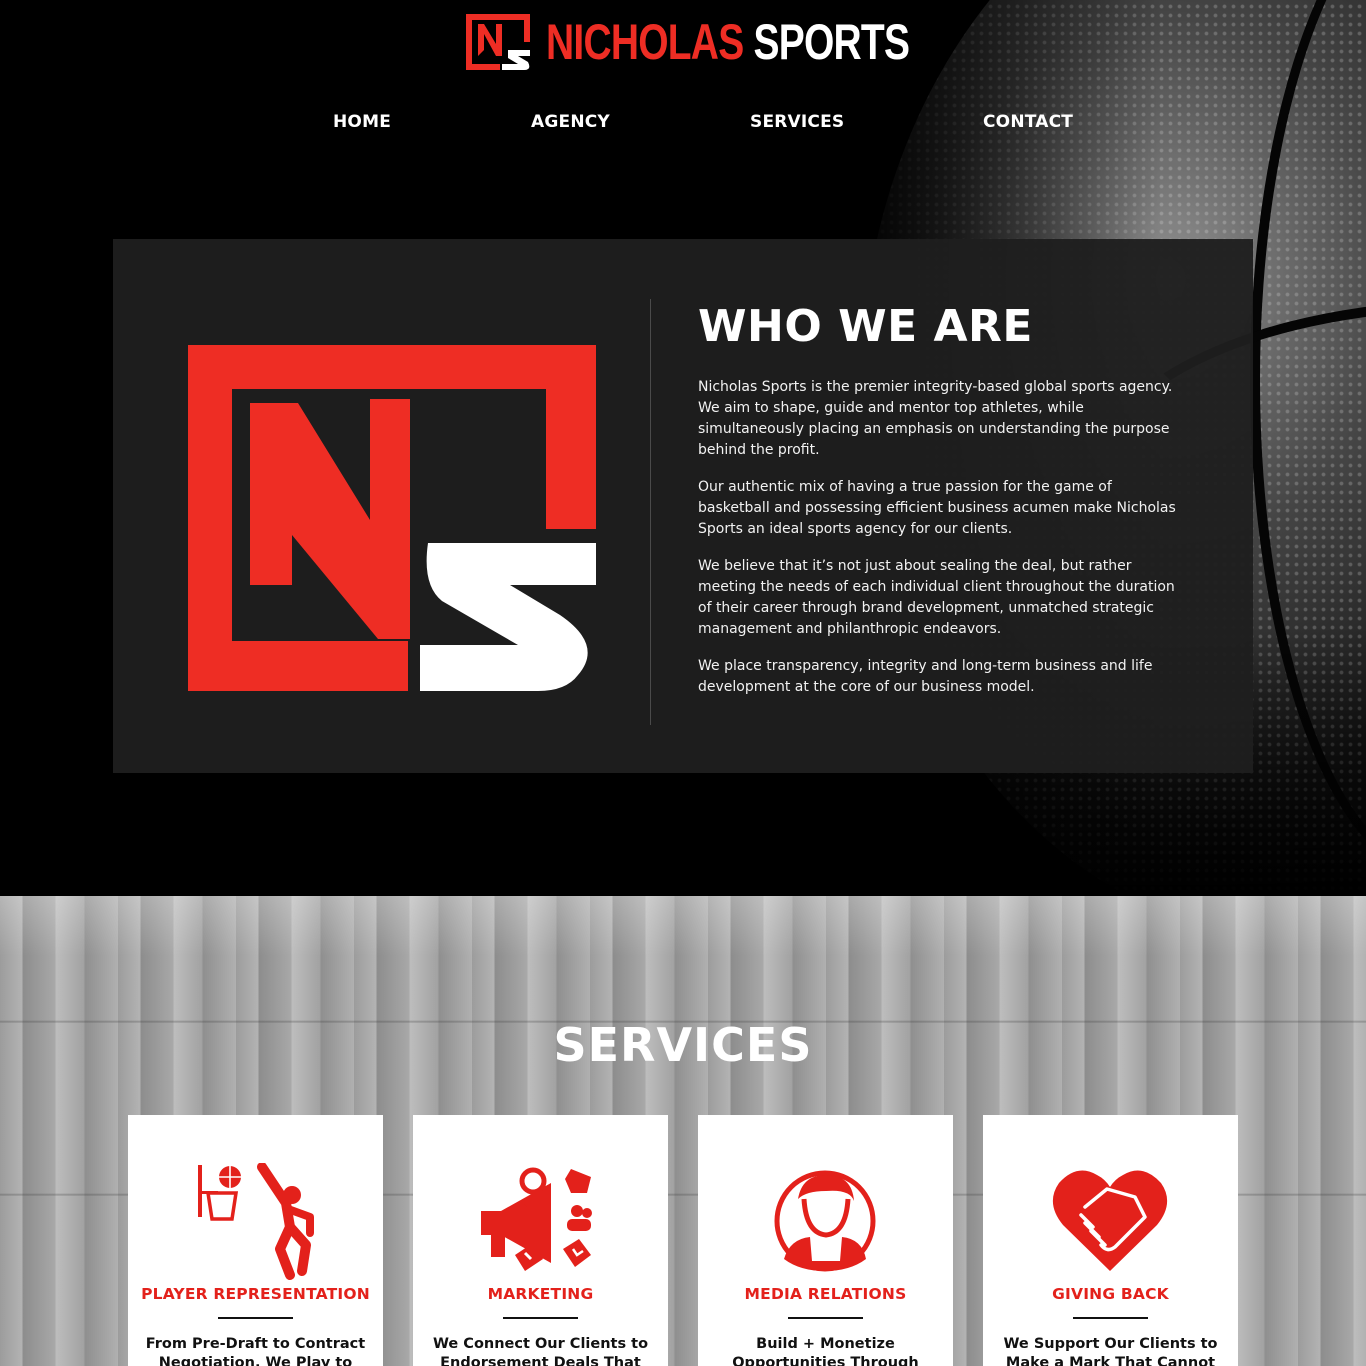 Image resolution: width=1366 pixels, height=1366 pixels. What do you see at coordinates (392, 518) in the screenshot?
I see `ns-monogram-logo-large` at bounding box center [392, 518].